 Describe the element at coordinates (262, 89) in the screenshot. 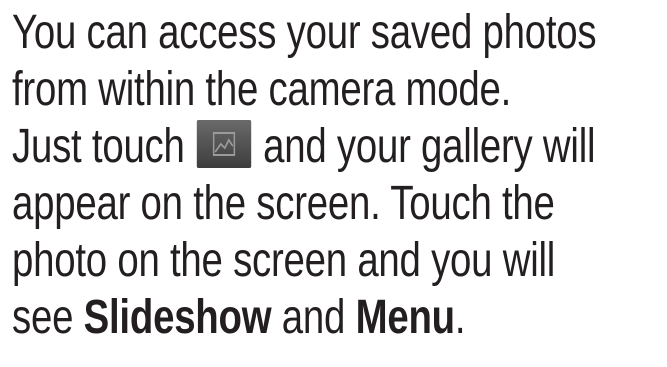

I see `line-2: from within the camera mode.` at that location.